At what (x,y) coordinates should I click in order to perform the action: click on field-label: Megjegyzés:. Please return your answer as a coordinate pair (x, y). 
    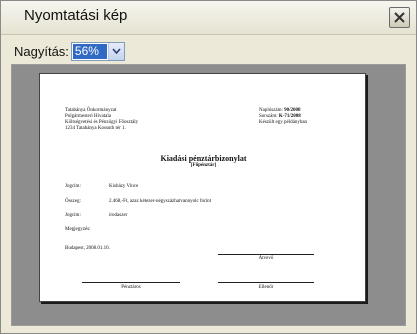
    Looking at the image, I should click on (78, 229).